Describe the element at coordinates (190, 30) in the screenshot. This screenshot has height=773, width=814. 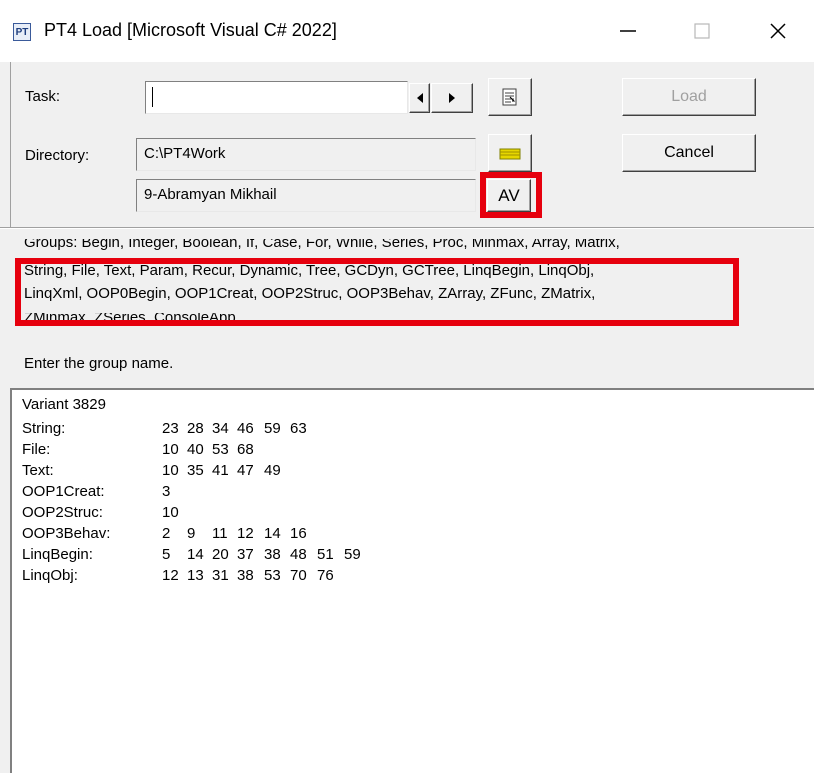
I see `window-title: PT4 Load [Microsoft Visual C# 2022]` at that location.